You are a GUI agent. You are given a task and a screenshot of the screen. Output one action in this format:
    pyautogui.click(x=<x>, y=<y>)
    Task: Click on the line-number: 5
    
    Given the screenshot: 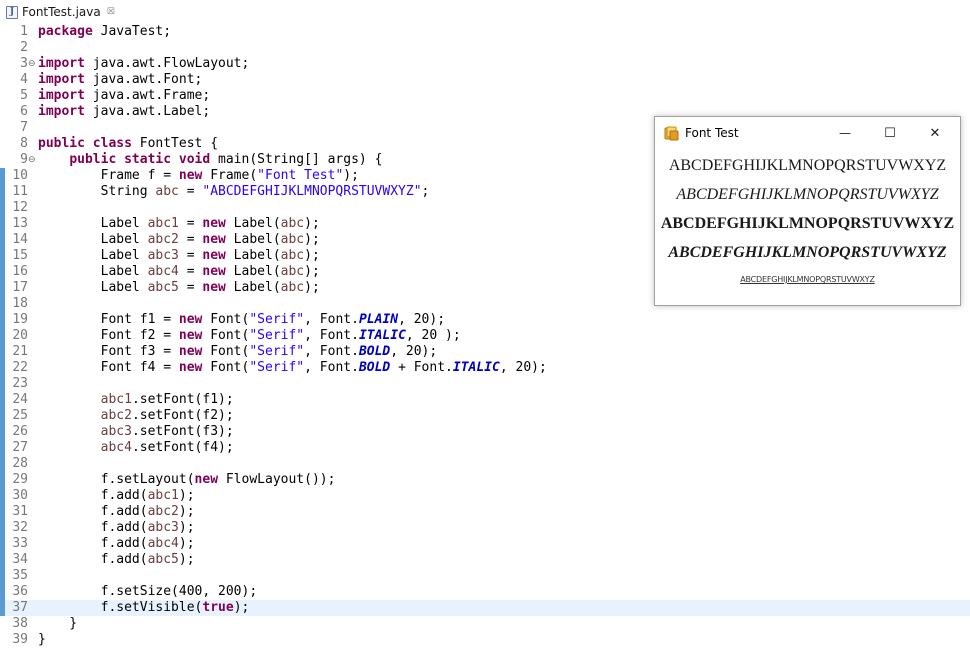 What is the action you would take?
    pyautogui.click(x=24, y=95)
    